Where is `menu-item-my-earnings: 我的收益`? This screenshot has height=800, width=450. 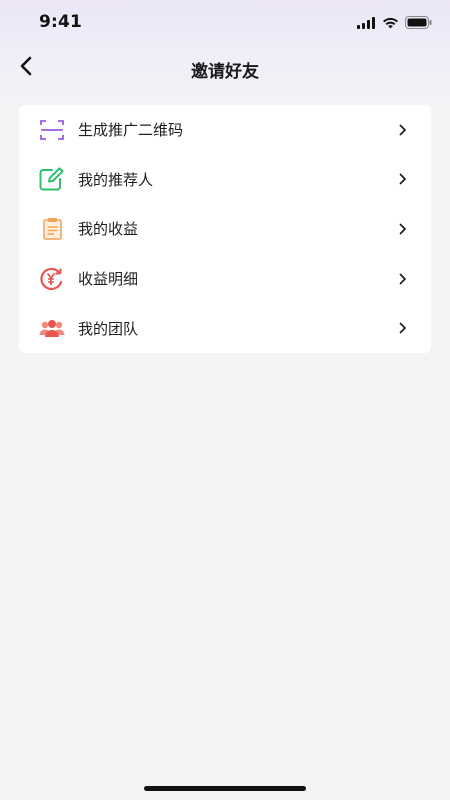 menu-item-my-earnings: 我的收益 is located at coordinates (225, 229).